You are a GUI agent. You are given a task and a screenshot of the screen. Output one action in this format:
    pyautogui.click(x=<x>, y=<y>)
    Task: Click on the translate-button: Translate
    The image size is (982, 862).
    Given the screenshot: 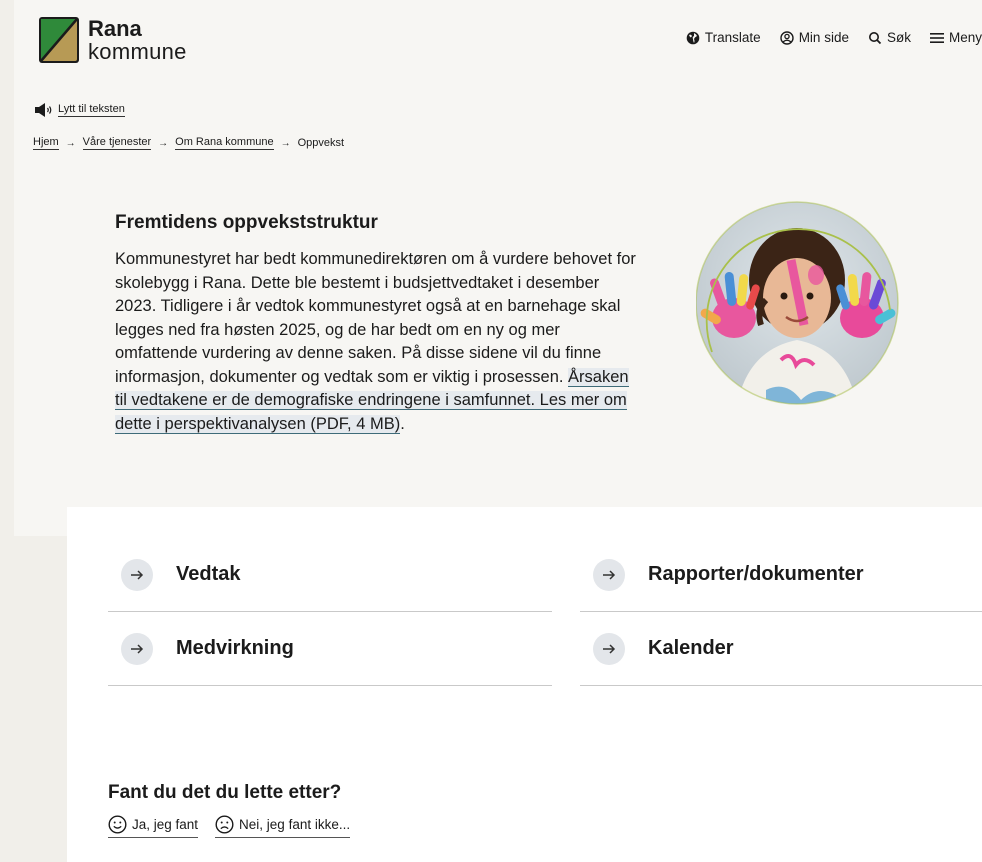 What is the action you would take?
    pyautogui.click(x=723, y=37)
    